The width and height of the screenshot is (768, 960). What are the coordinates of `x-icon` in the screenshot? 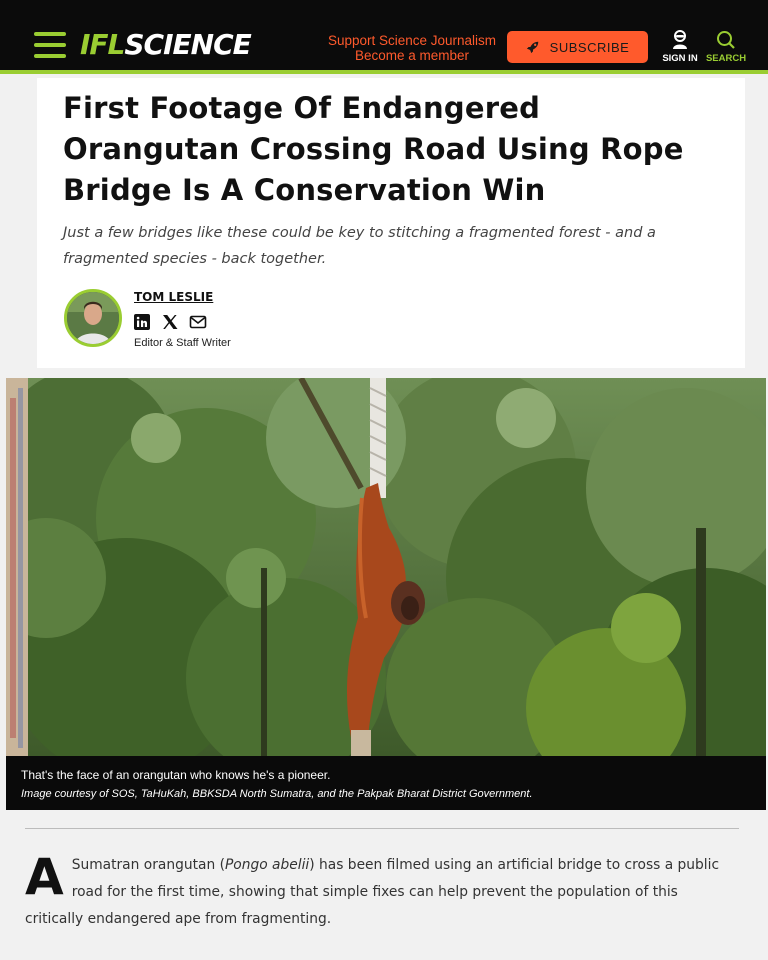 It's located at (170, 322).